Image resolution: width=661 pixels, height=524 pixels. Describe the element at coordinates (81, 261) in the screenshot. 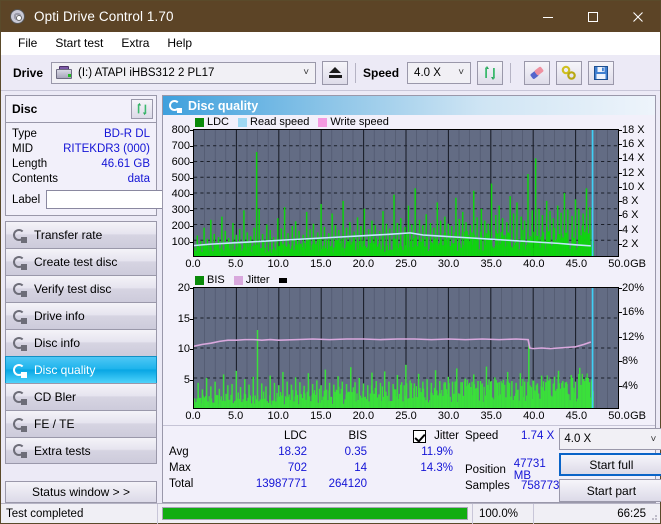

I see `sidebar-item-create-test-disc: Create test disc` at that location.